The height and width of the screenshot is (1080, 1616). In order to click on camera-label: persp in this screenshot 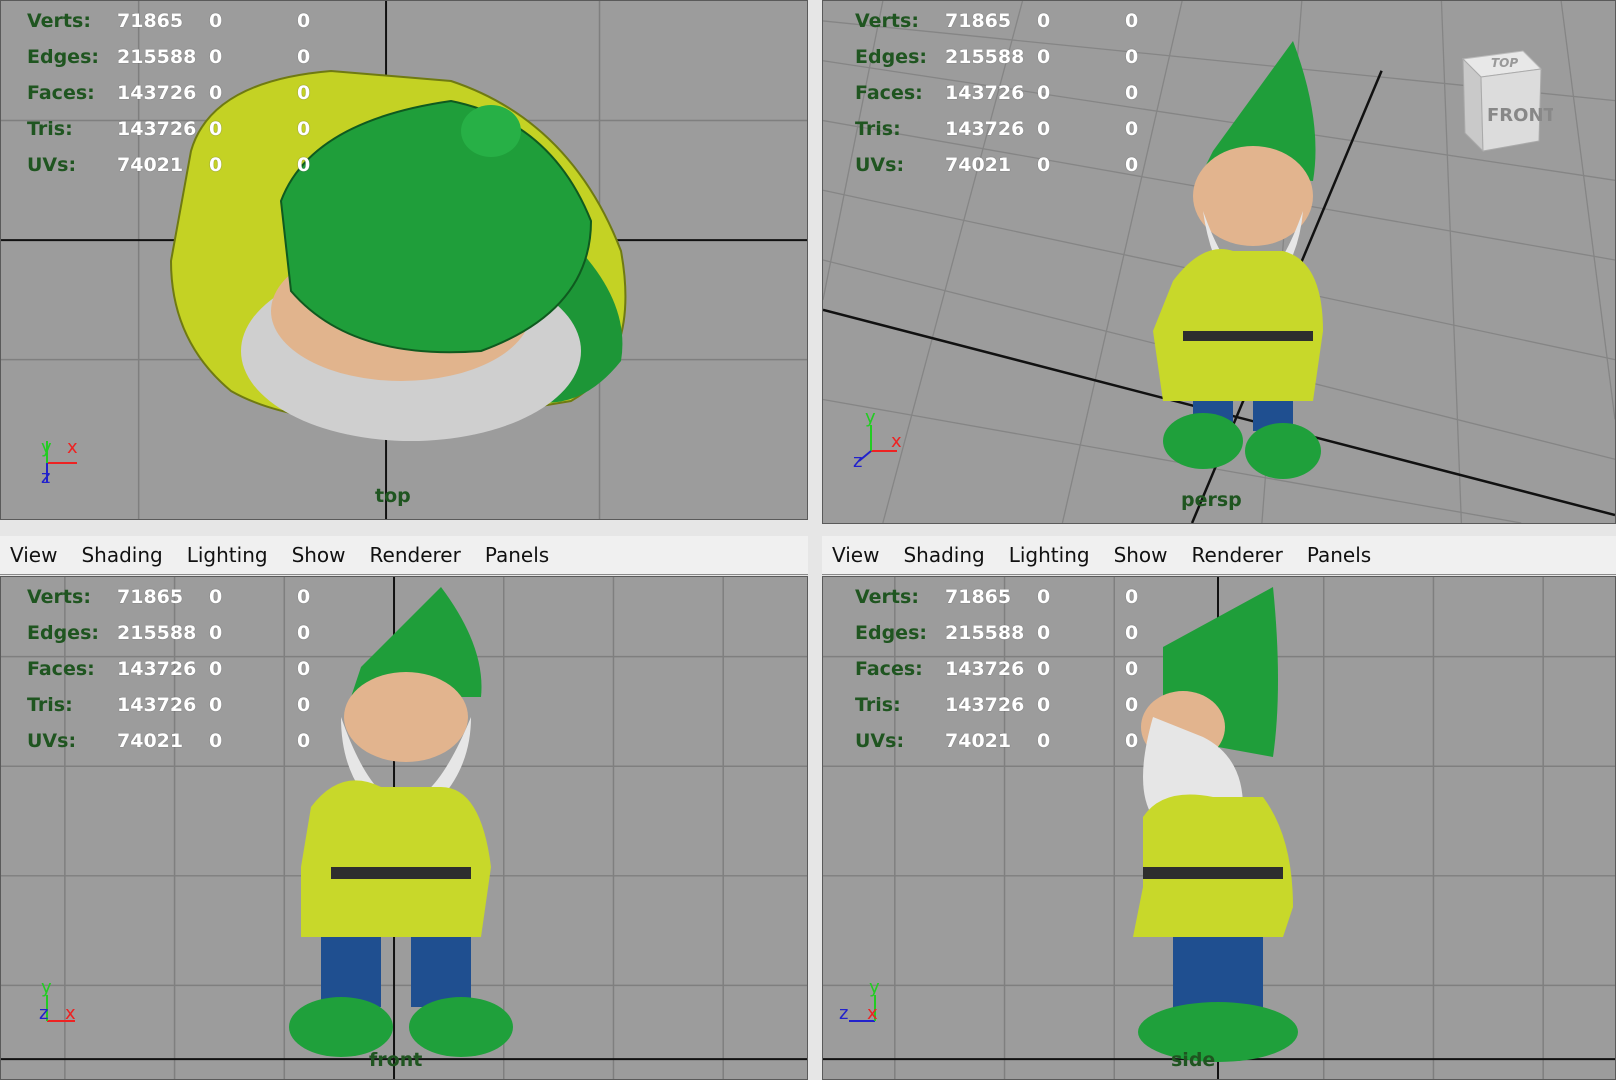, I will do `click(1211, 500)`.